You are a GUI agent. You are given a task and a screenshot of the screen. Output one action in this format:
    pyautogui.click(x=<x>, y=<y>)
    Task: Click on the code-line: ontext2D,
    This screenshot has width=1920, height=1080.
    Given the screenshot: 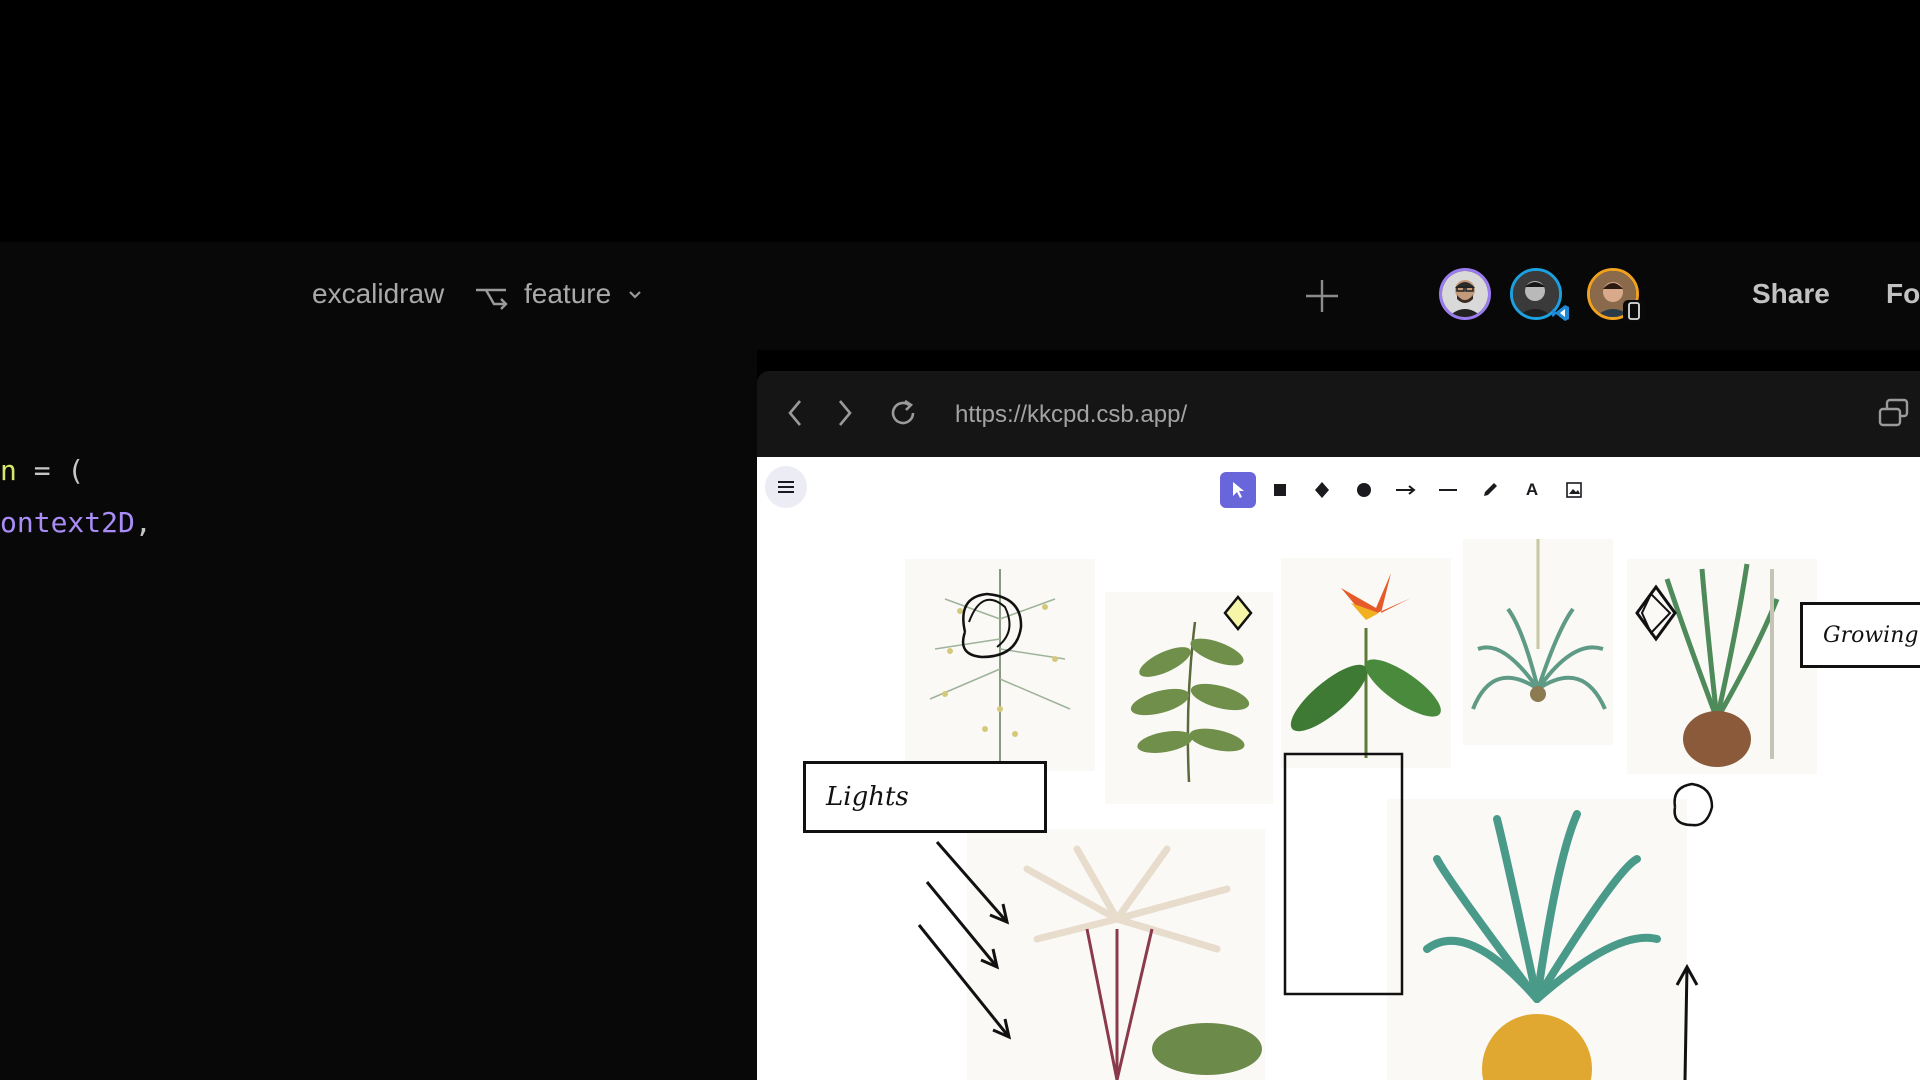 What is the action you would take?
    pyautogui.click(x=76, y=522)
    